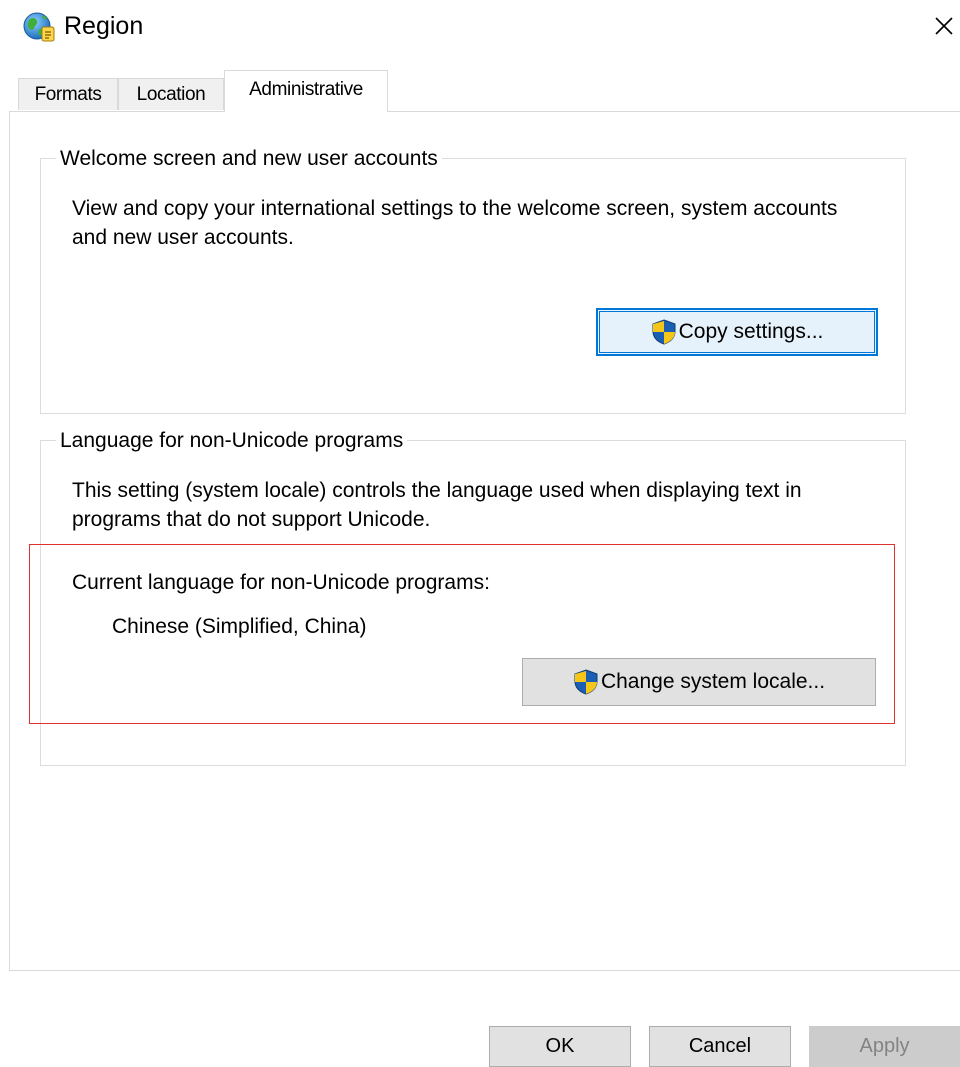 The image size is (960, 1067). I want to click on close-button, so click(944, 26).